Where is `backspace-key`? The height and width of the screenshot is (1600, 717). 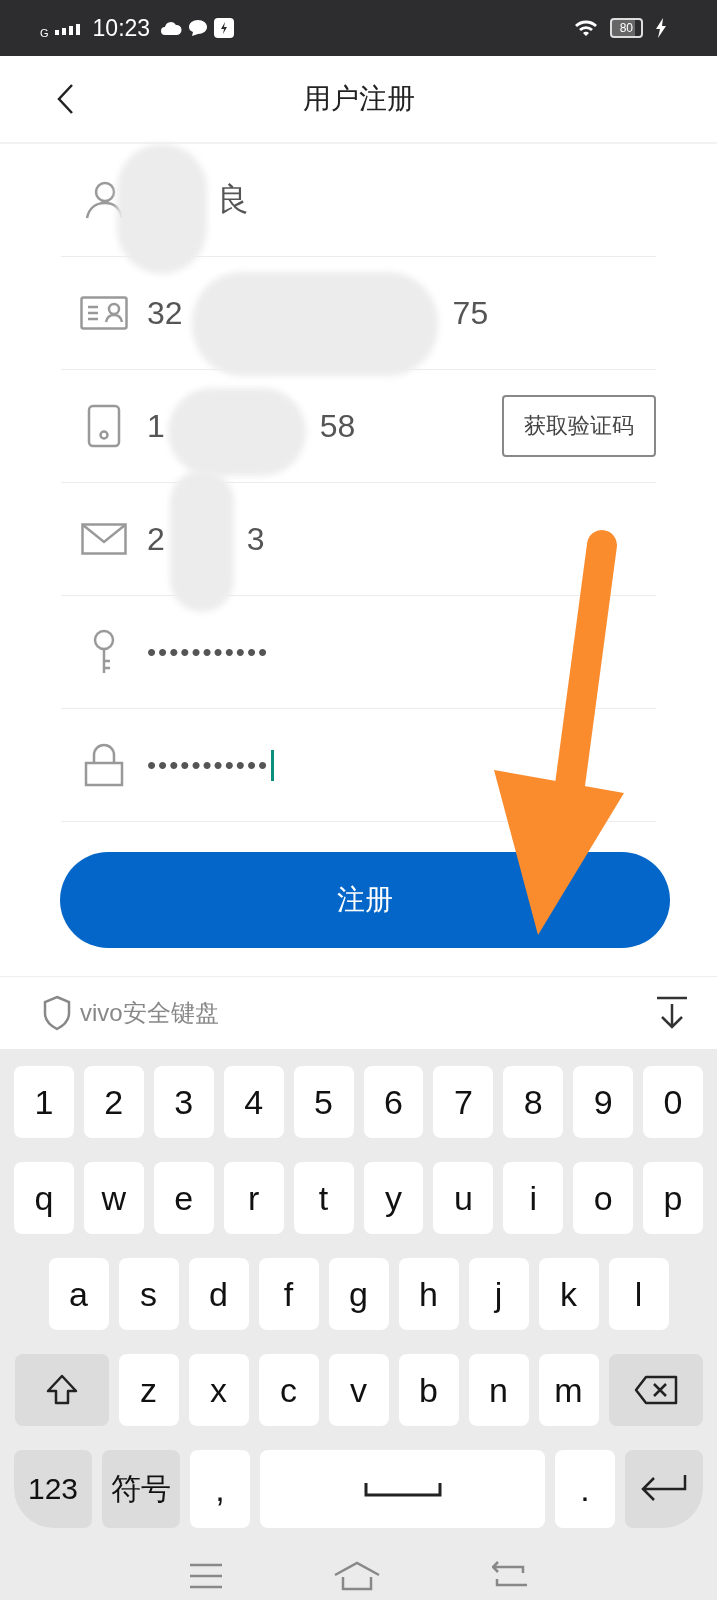
backspace-key is located at coordinates (655, 1390).